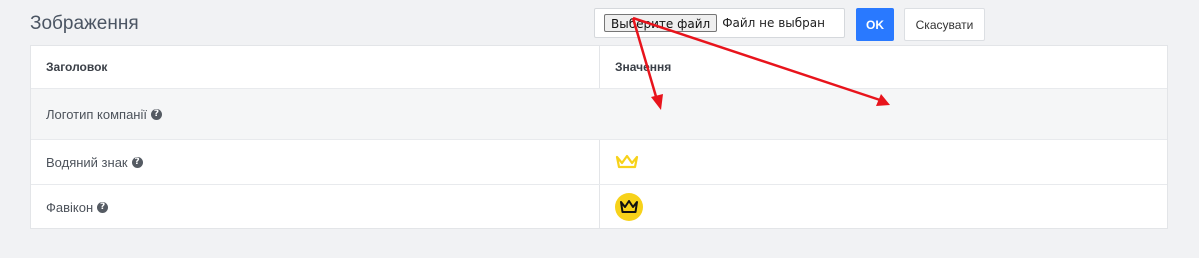  What do you see at coordinates (84, 23) in the screenshot?
I see `section-title: Зображення` at bounding box center [84, 23].